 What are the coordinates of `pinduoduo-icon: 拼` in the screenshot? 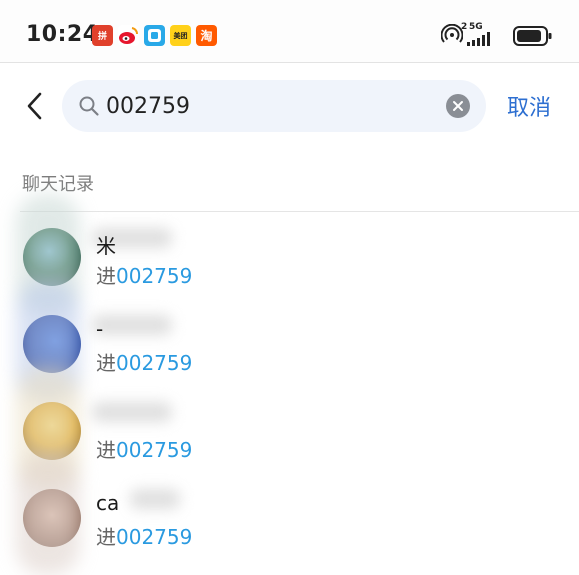 It's located at (102, 35).